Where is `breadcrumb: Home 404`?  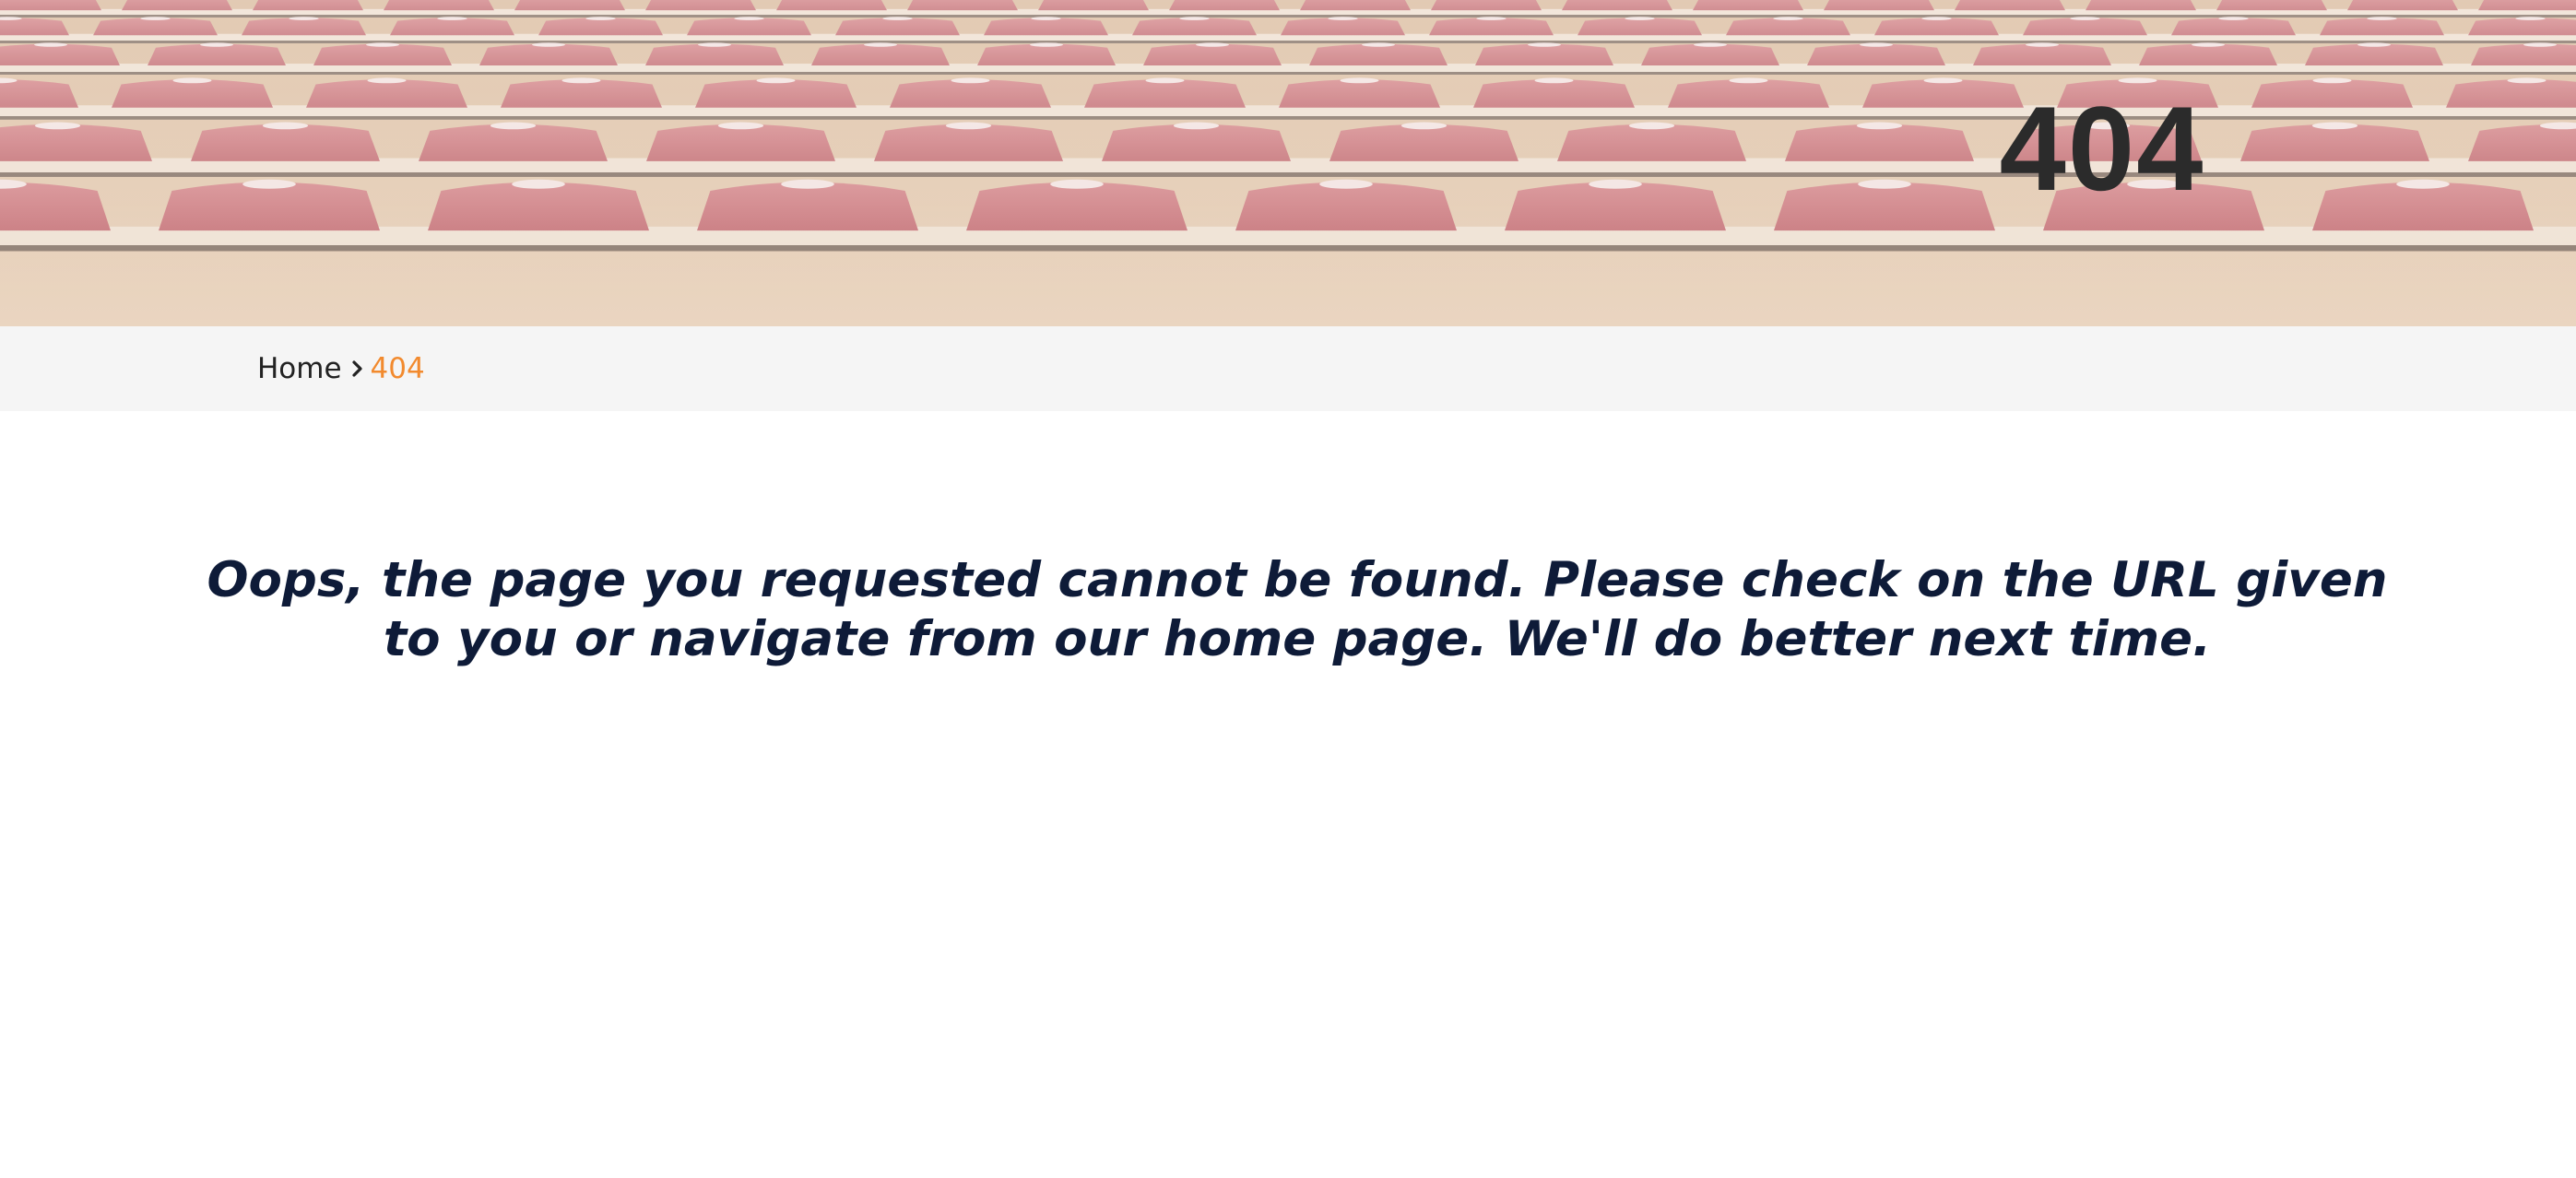 breadcrumb: Home 404 is located at coordinates (341, 368).